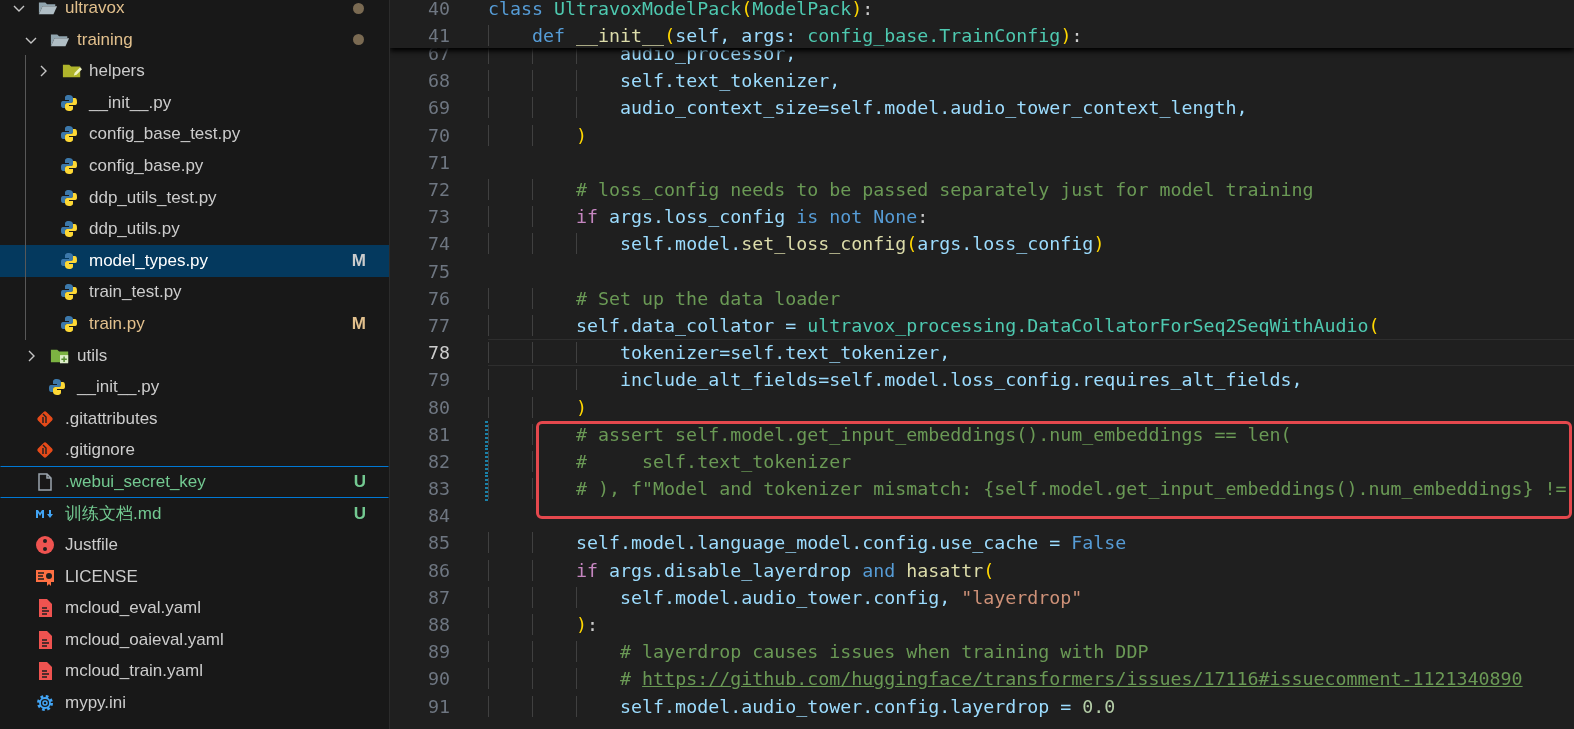  I want to click on file-item: 训练文档.md U, so click(194, 513).